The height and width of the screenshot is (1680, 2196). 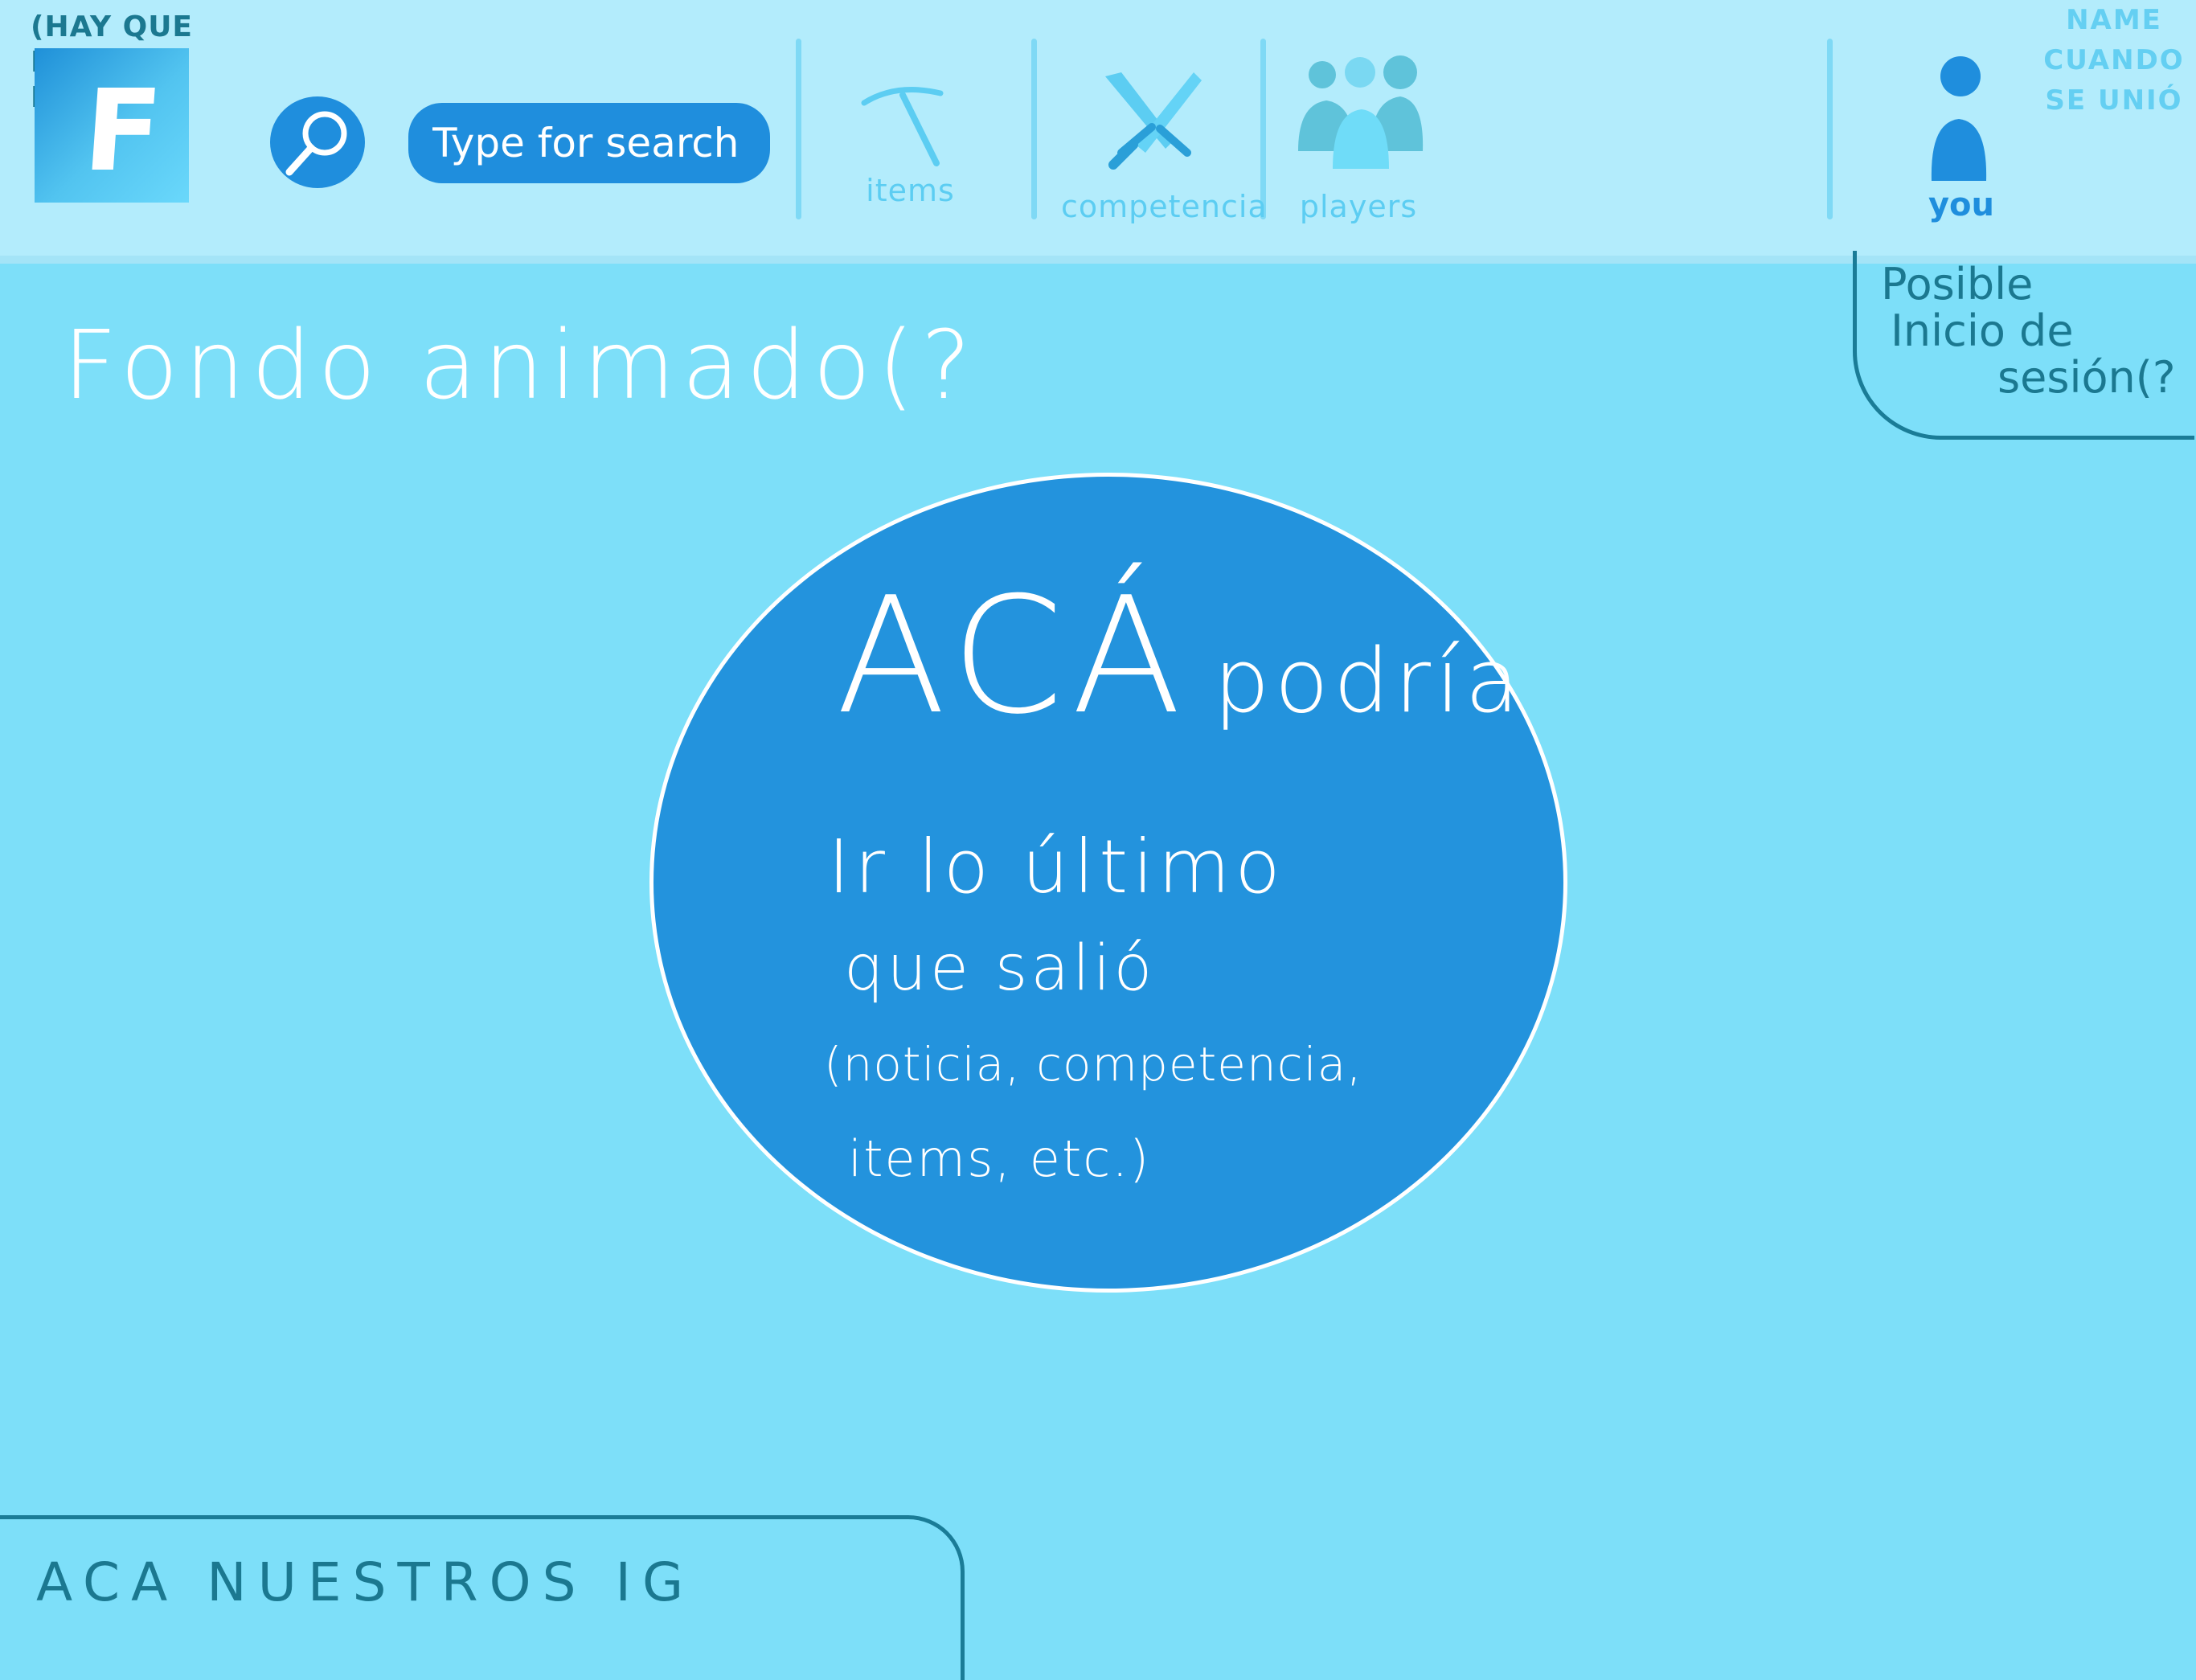 I want to click on nav-item-label: competencia, so click(x=1164, y=206).